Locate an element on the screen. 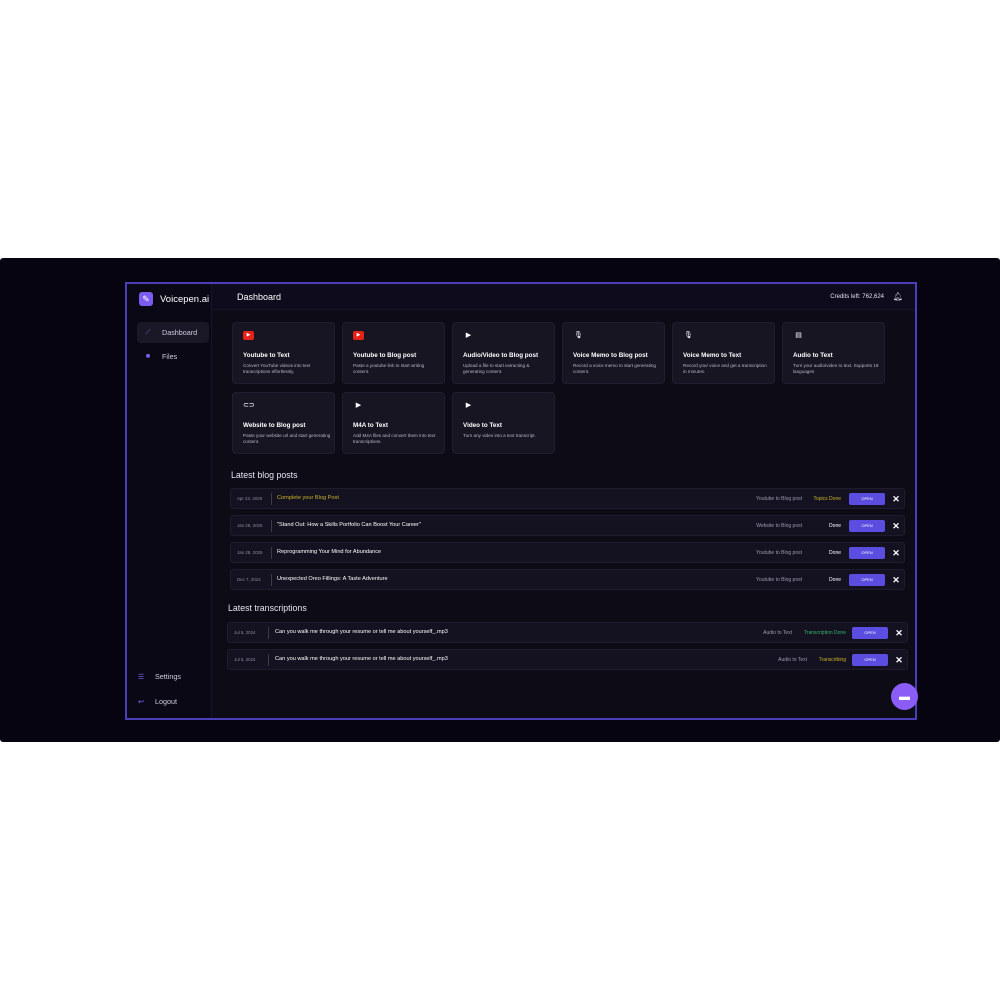 This screenshot has height=1000, width=1000. pen-logo-icon: ✎ is located at coordinates (146, 299).